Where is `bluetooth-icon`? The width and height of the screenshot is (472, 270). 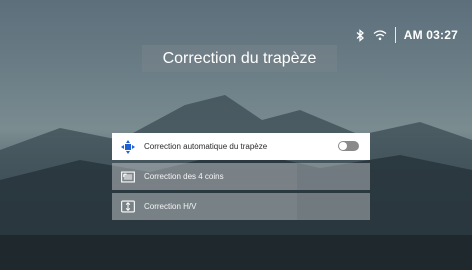 bluetooth-icon is located at coordinates (360, 35).